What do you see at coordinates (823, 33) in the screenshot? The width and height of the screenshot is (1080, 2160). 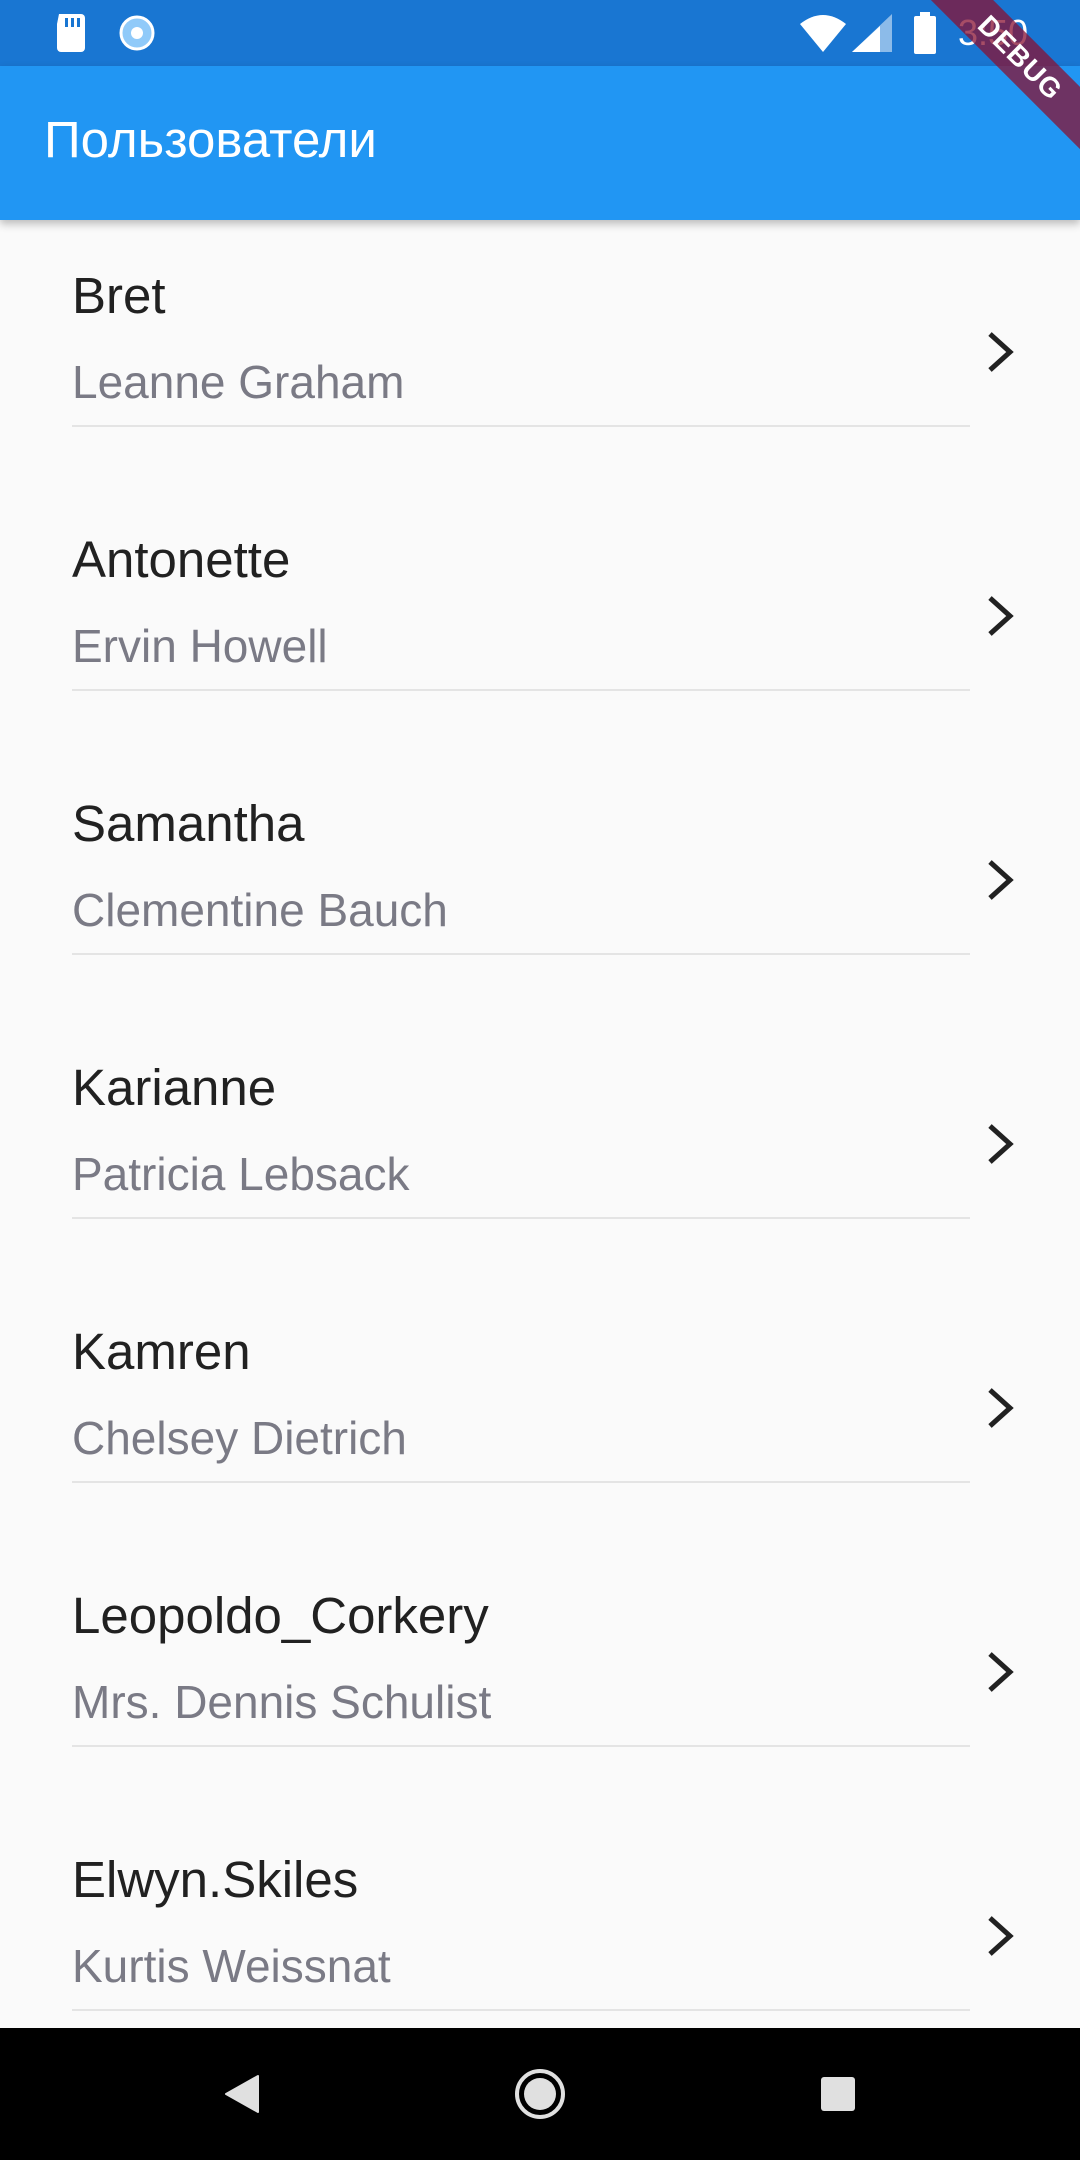 I see `wifi-icon` at bounding box center [823, 33].